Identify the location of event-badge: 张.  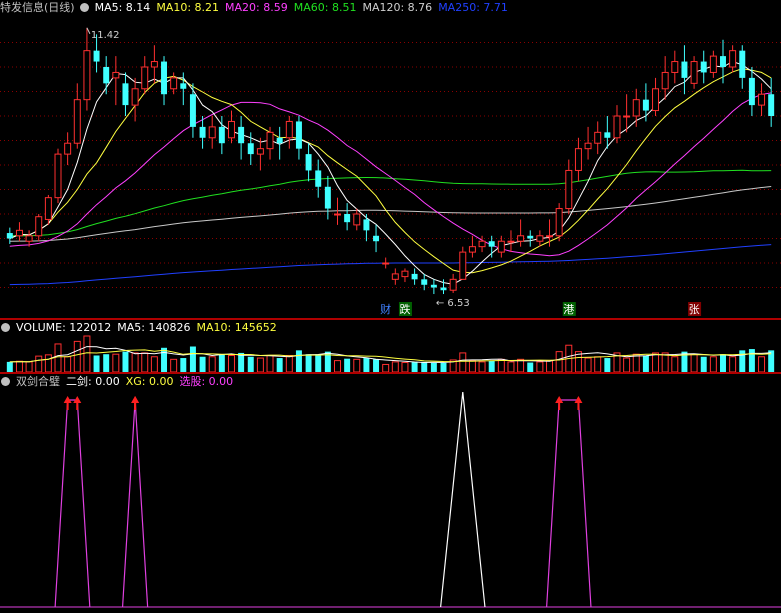
(694, 309).